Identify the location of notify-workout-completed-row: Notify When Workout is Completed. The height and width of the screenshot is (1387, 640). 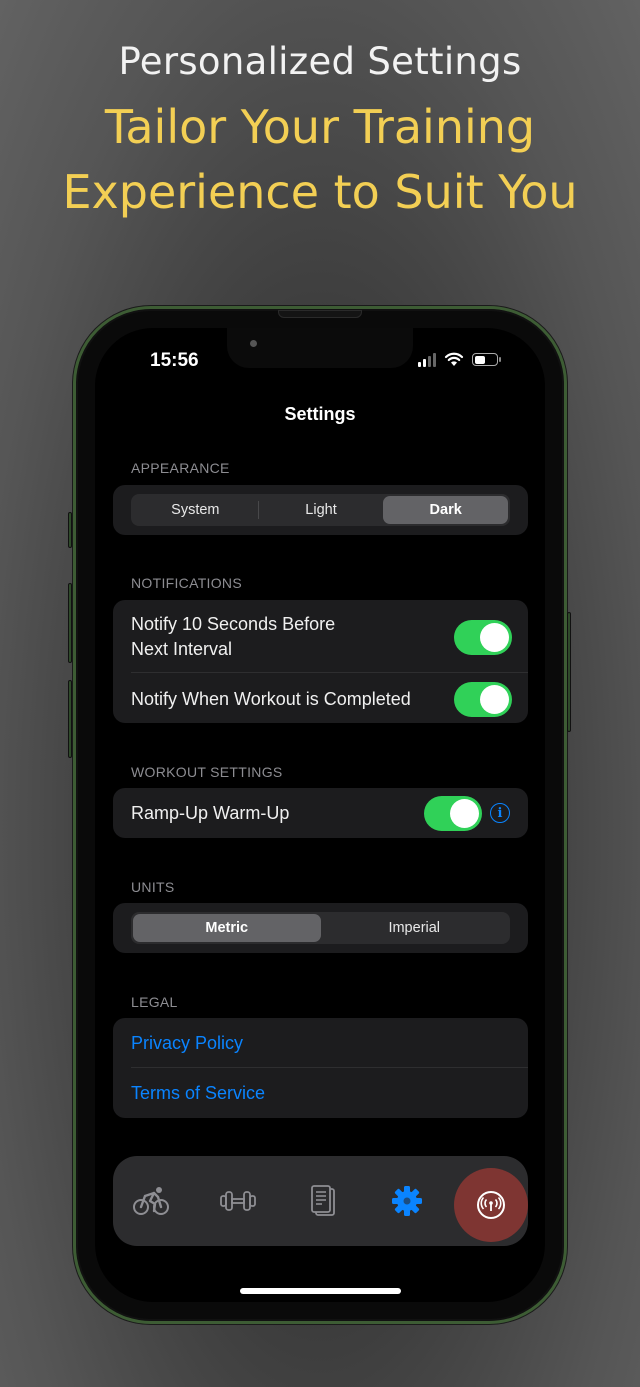
(321, 699).